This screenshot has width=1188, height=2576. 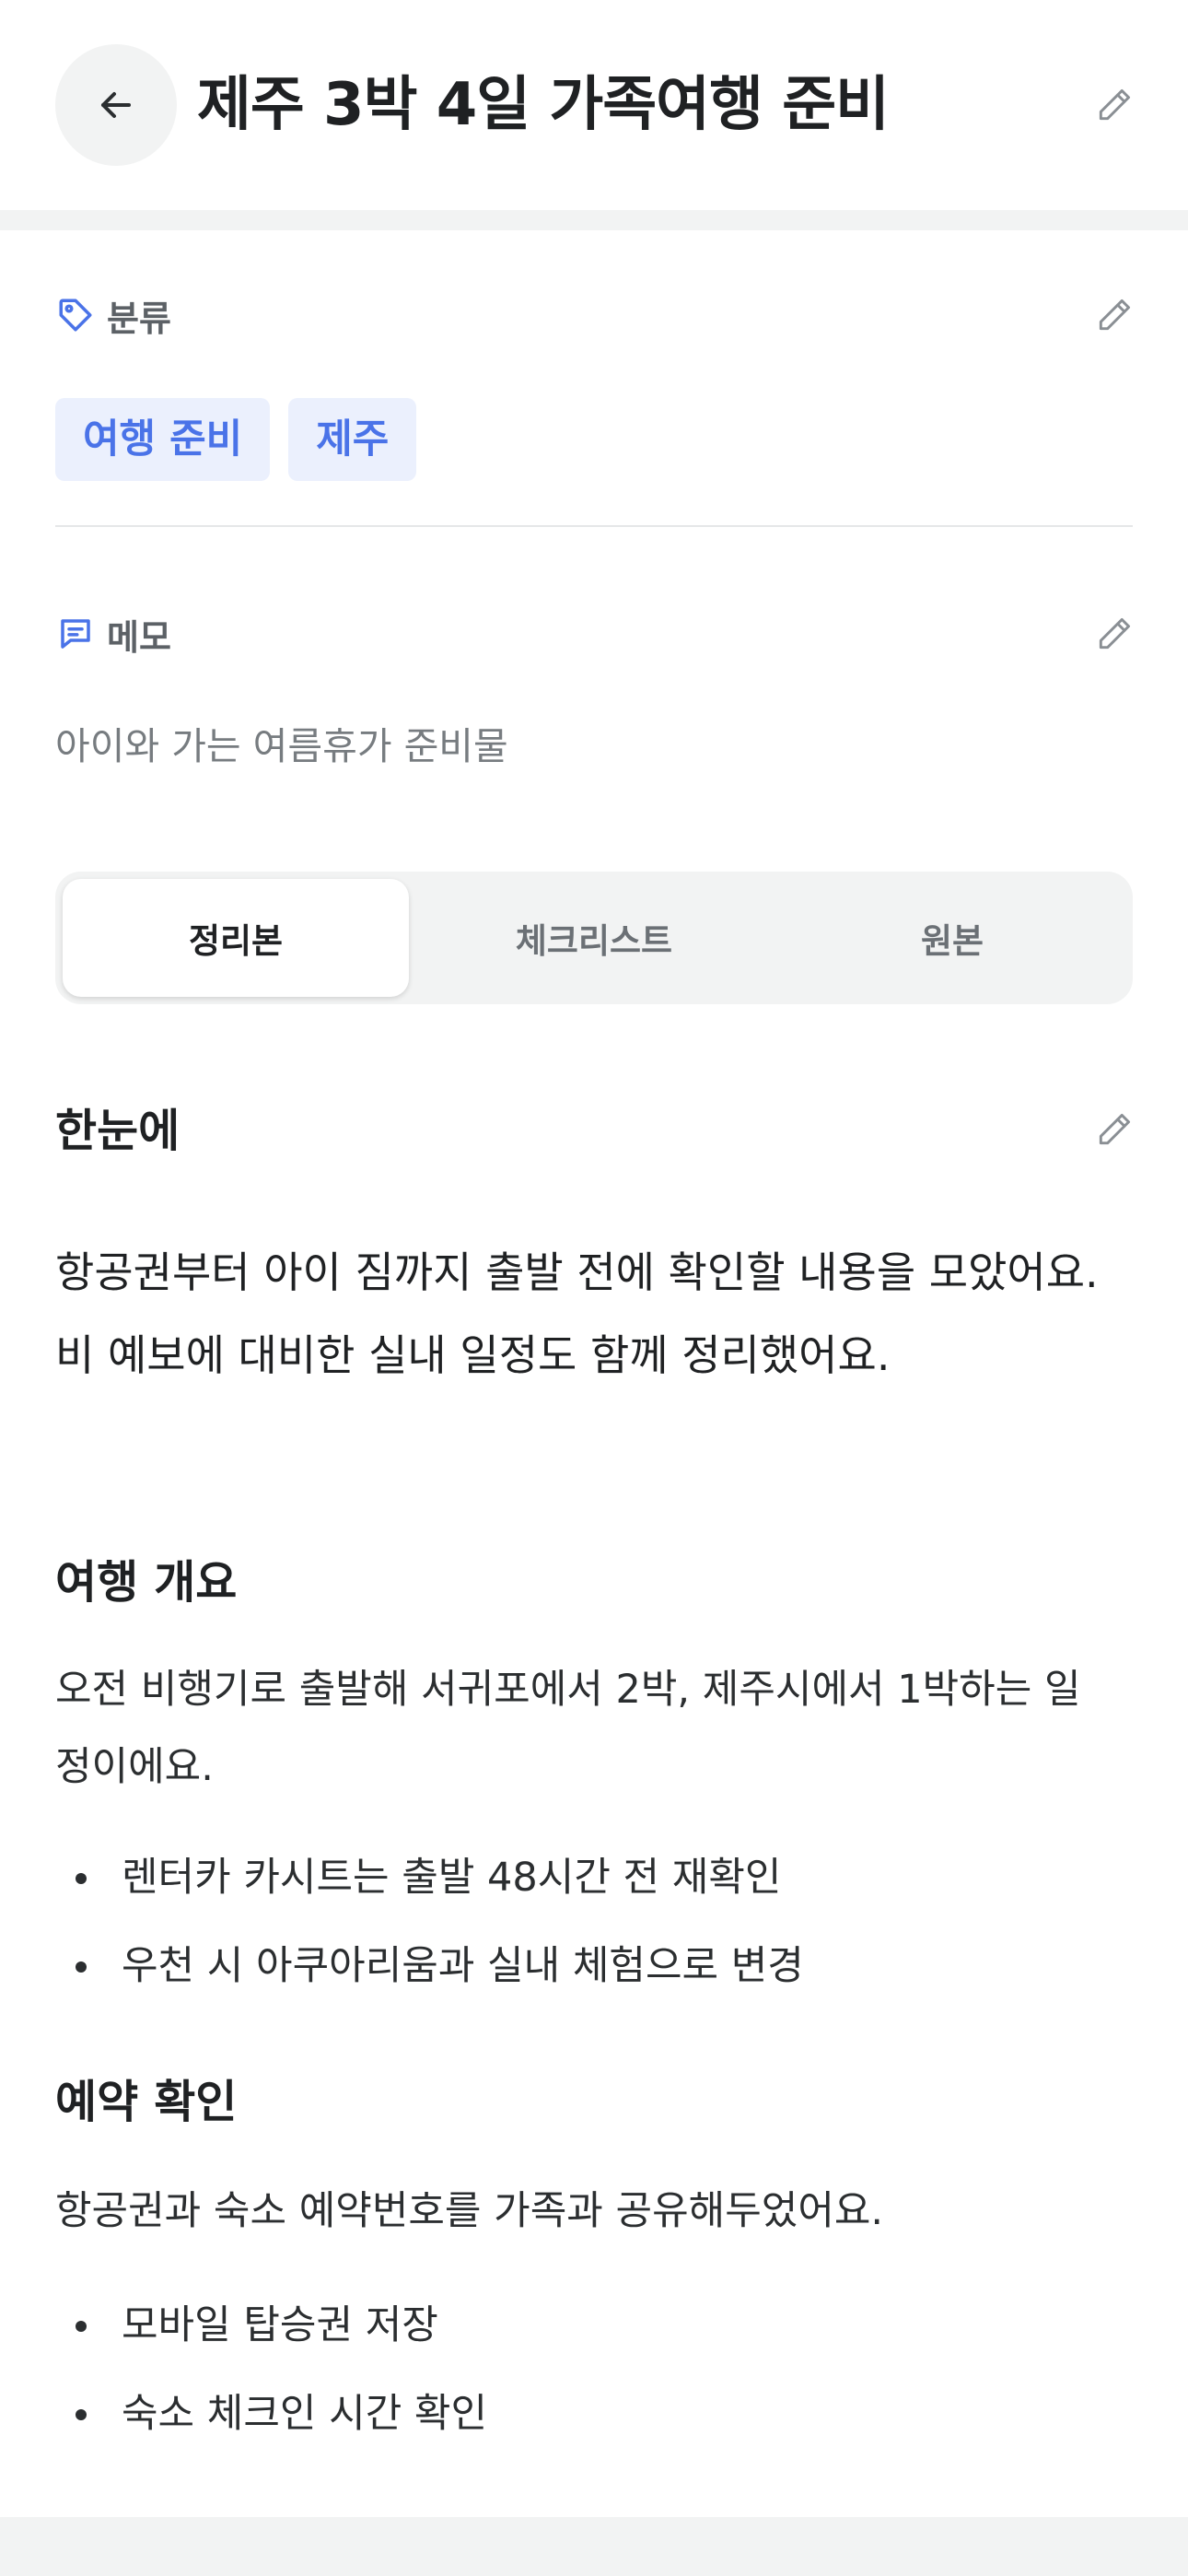 I want to click on message-icon, so click(x=76, y=634).